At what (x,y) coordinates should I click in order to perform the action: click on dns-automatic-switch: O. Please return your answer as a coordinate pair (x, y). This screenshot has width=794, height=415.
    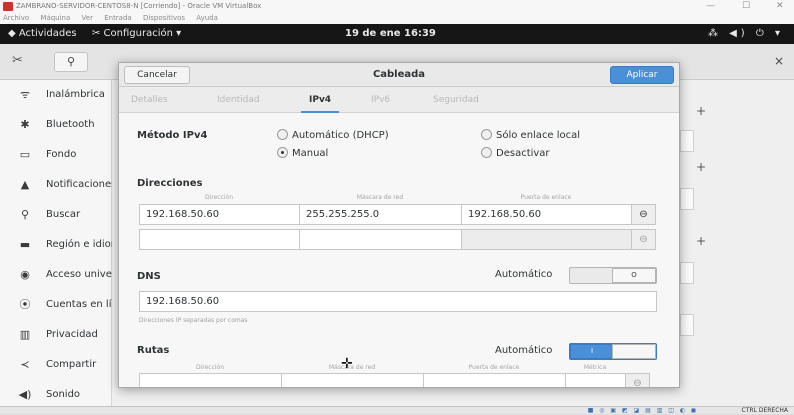
    Looking at the image, I should click on (613, 275).